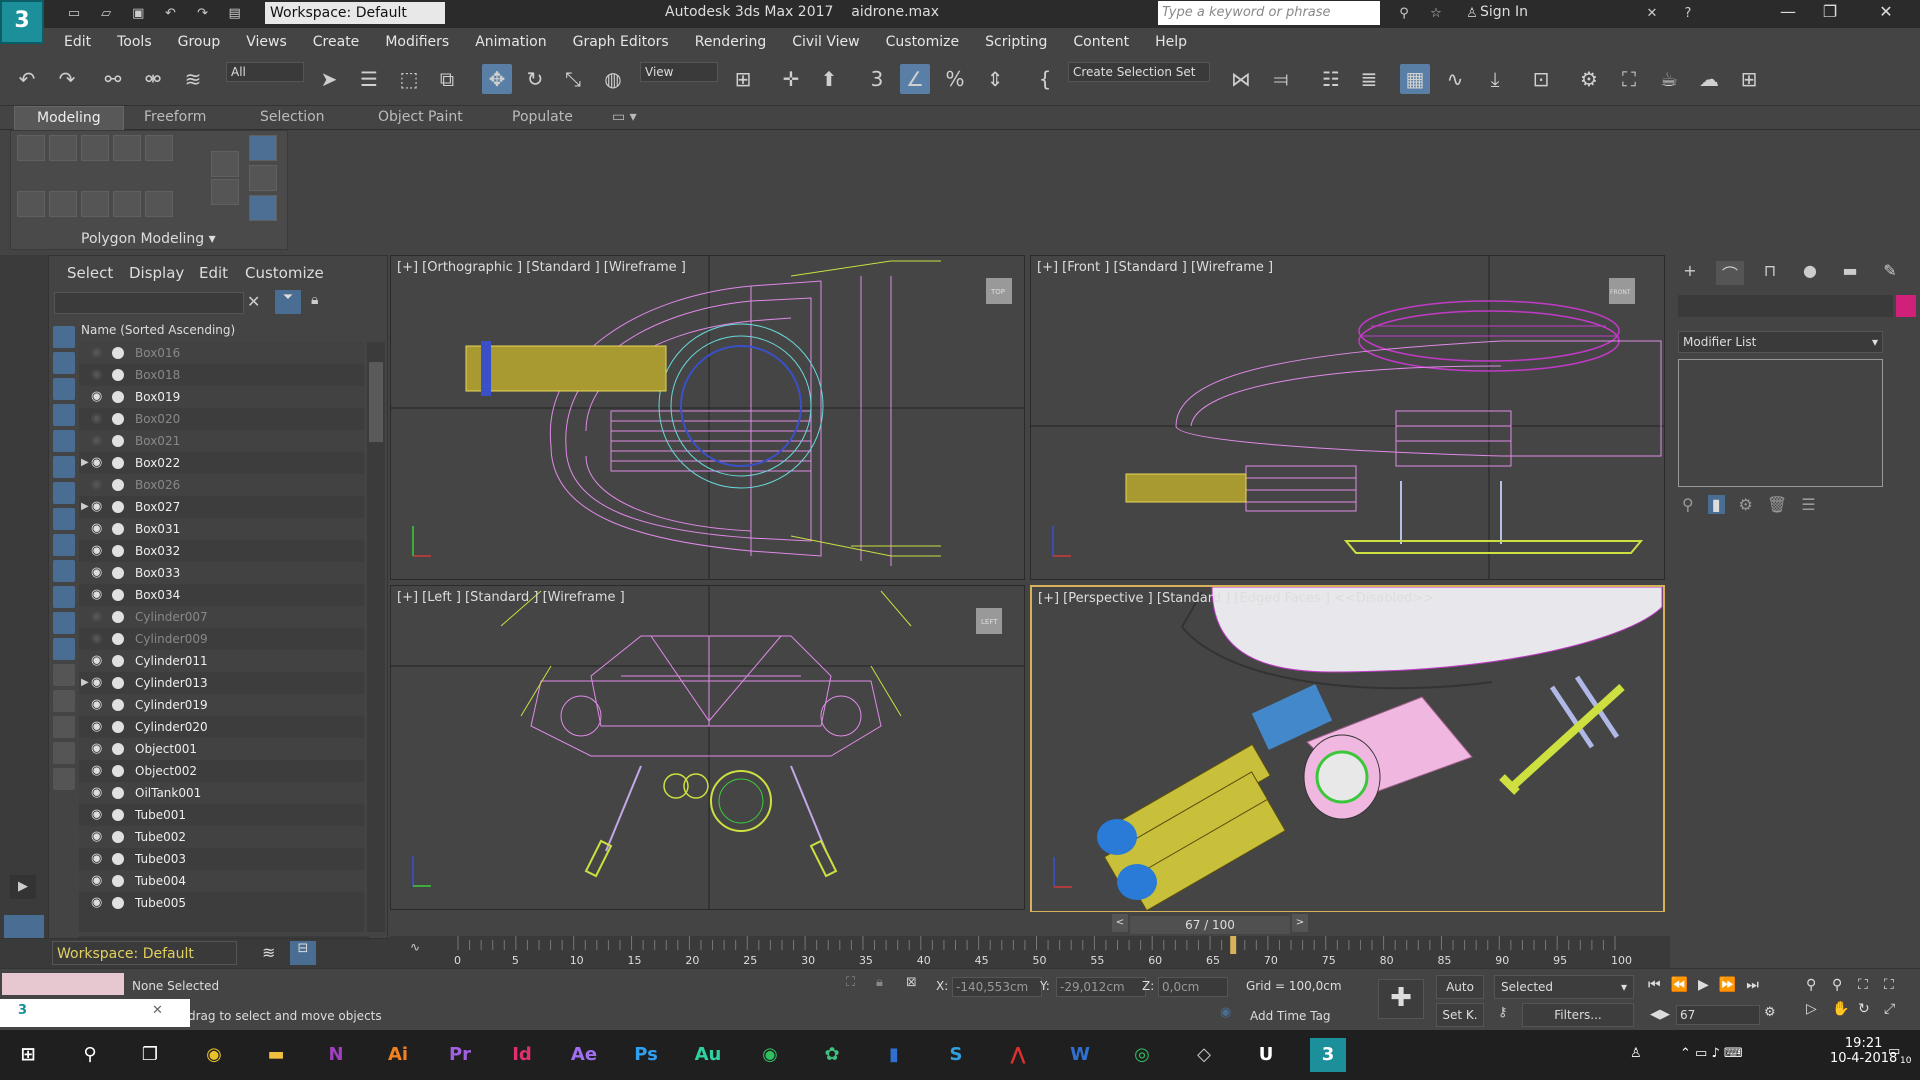  What do you see at coordinates (1030, 924) in the screenshot?
I see `time-slider: < 67 / 100 >` at bounding box center [1030, 924].